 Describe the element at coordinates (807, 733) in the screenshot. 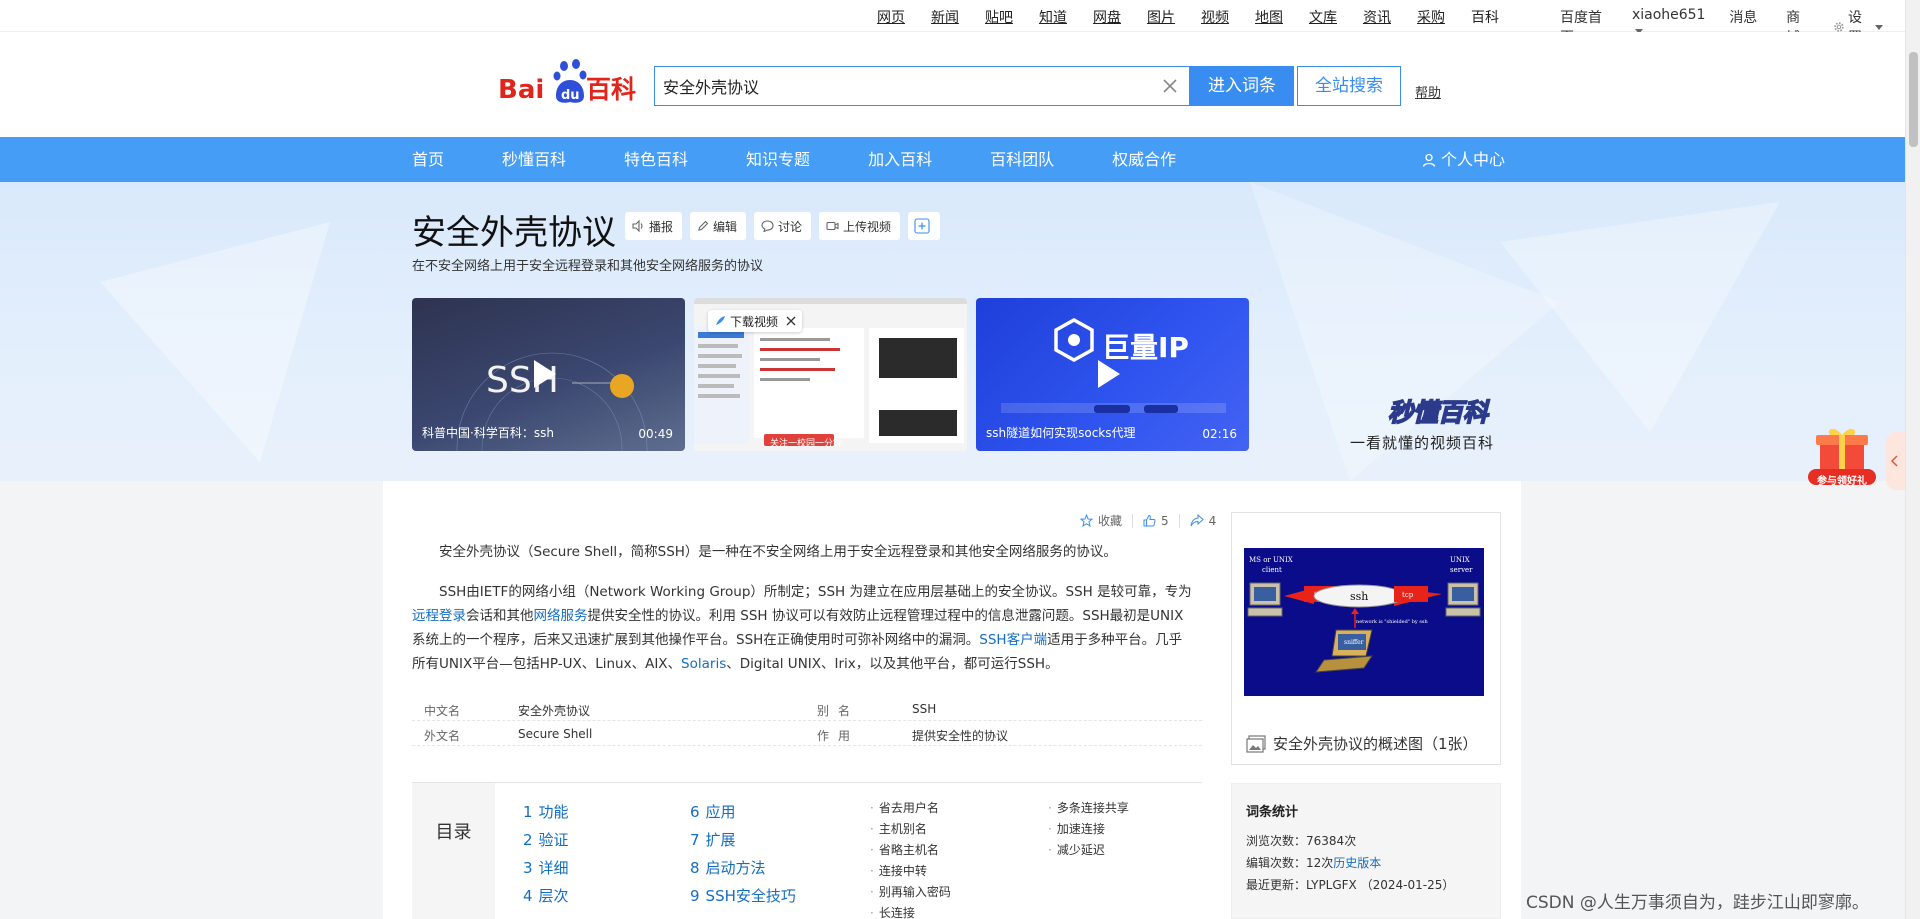

I see `basic-info-row: 外文名 Secure Shell 作用 提供安全性的协议` at that location.